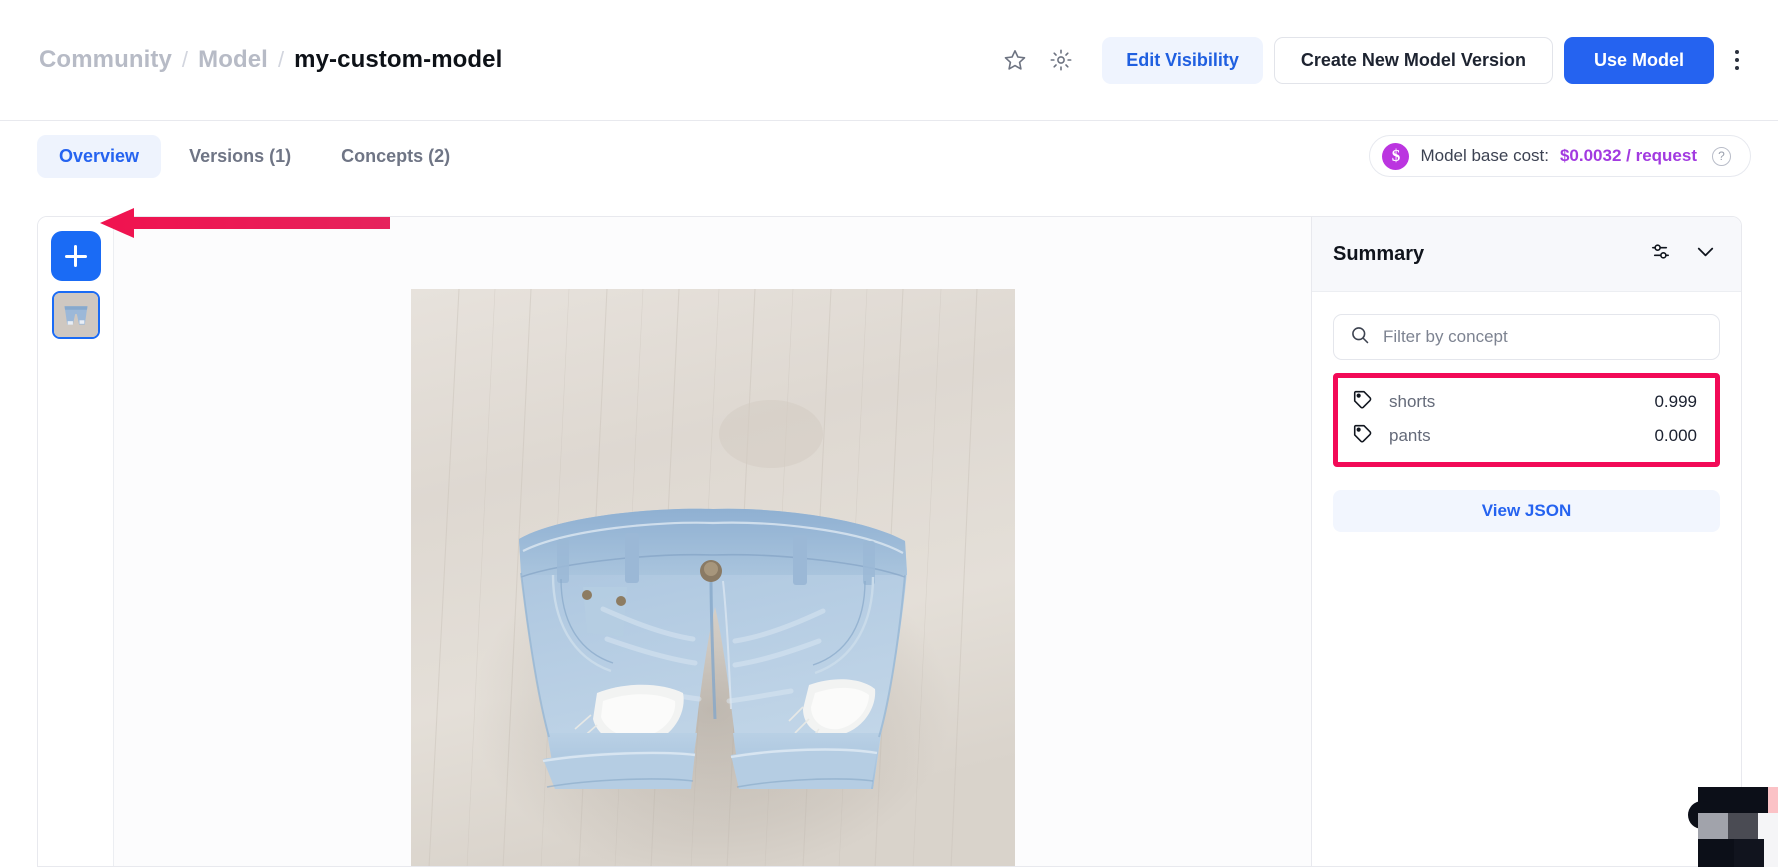 The image size is (1778, 867). What do you see at coordinates (1683, 254) in the screenshot?
I see `summary-header-actions` at bounding box center [1683, 254].